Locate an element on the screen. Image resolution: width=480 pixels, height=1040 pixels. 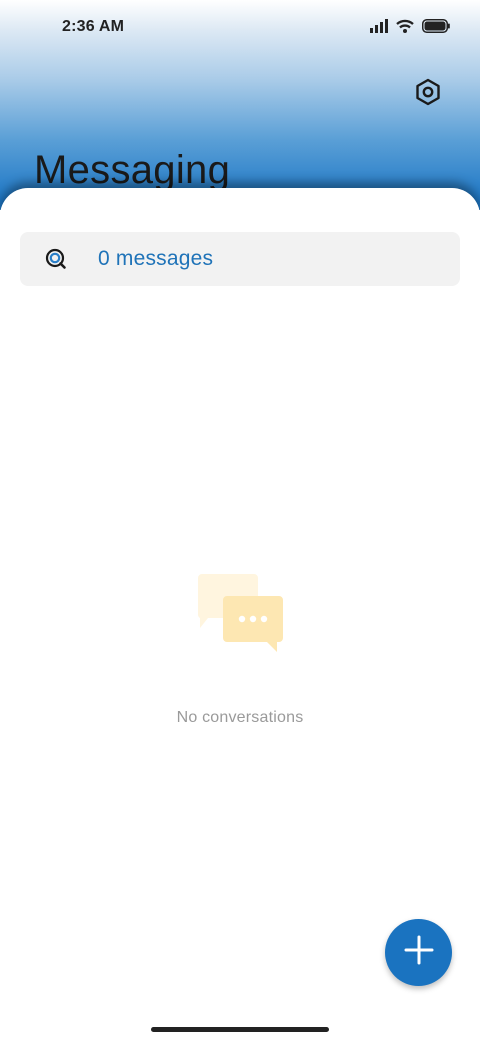
settings-button is located at coordinates (428, 94).